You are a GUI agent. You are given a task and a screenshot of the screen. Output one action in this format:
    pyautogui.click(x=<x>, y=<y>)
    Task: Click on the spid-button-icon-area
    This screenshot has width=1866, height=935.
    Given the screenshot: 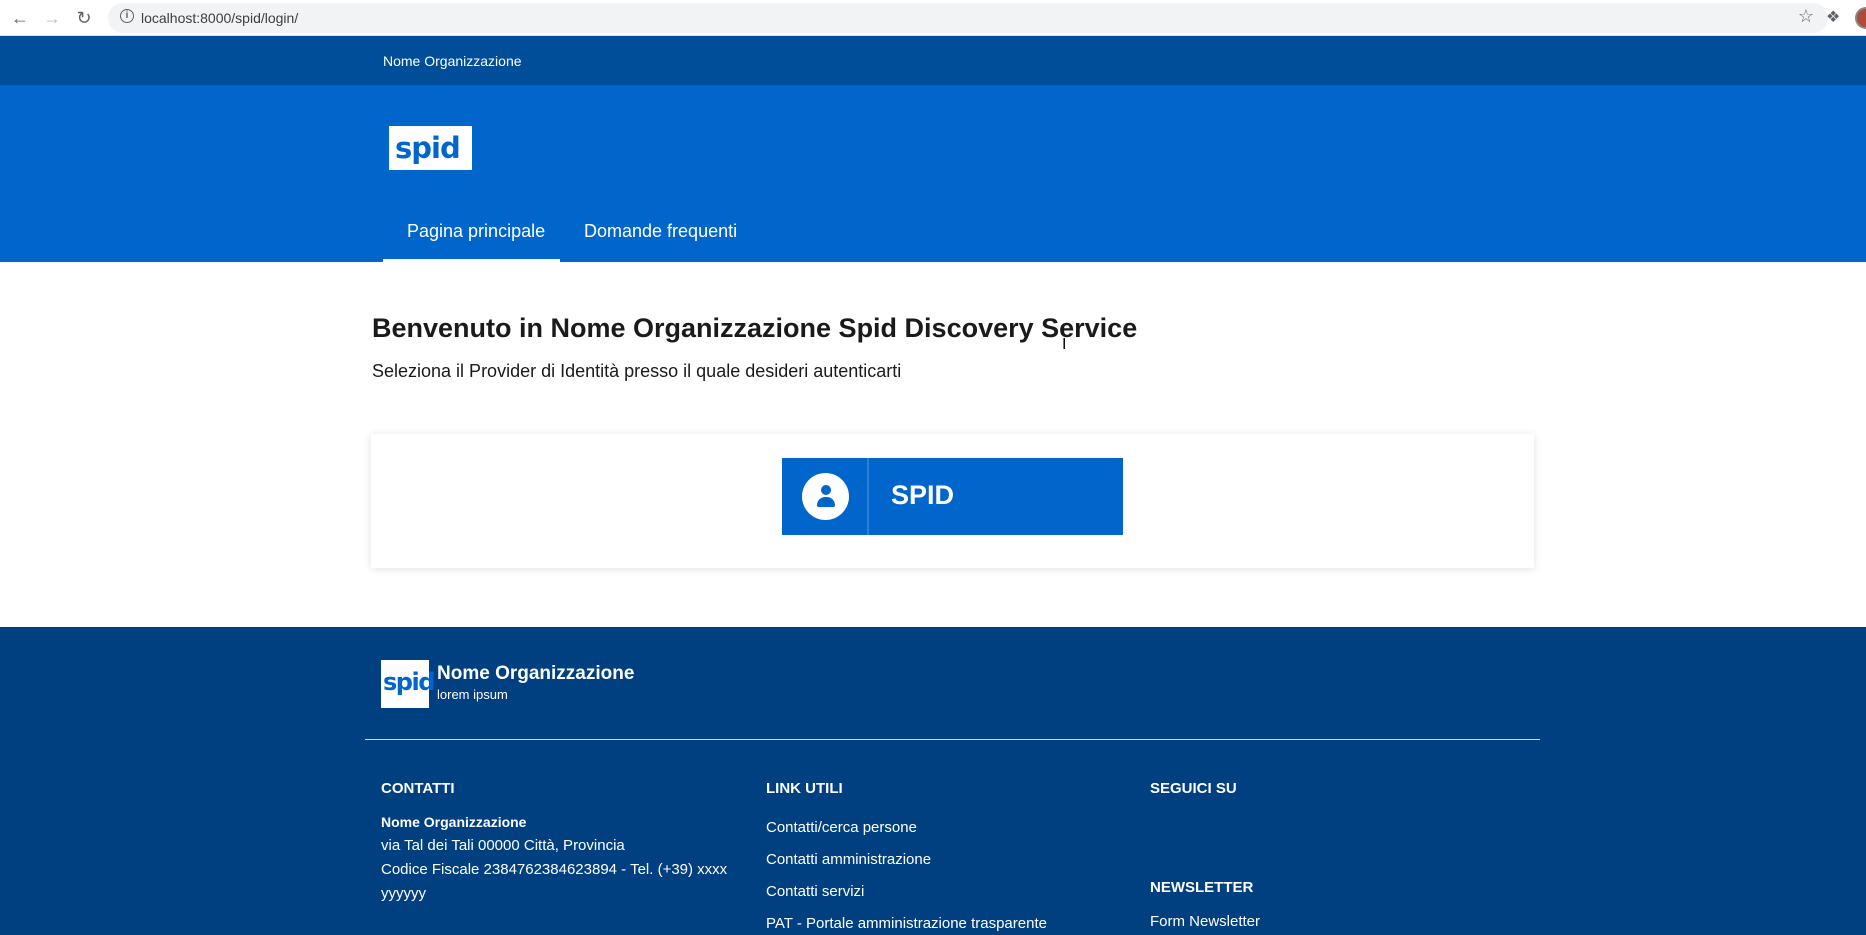 What is the action you would take?
    pyautogui.click(x=825, y=496)
    